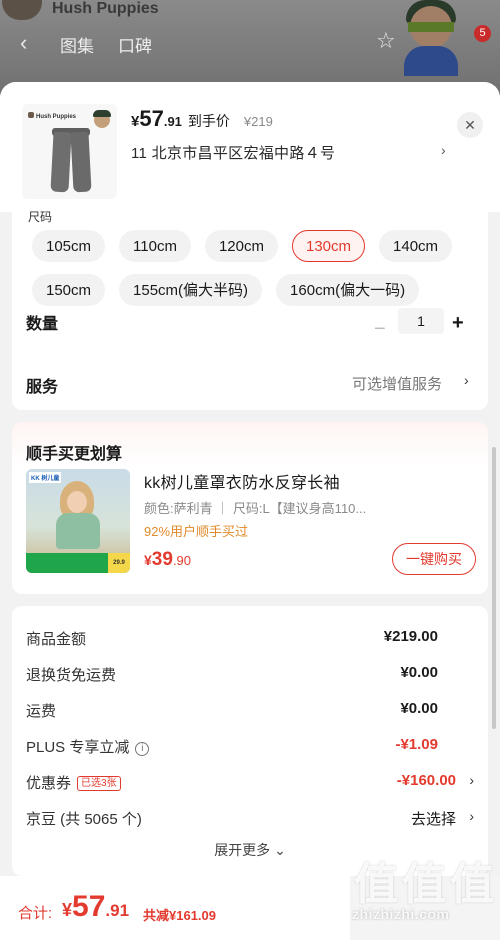  I want to click on back-arrow-icon: ‹, so click(23, 43).